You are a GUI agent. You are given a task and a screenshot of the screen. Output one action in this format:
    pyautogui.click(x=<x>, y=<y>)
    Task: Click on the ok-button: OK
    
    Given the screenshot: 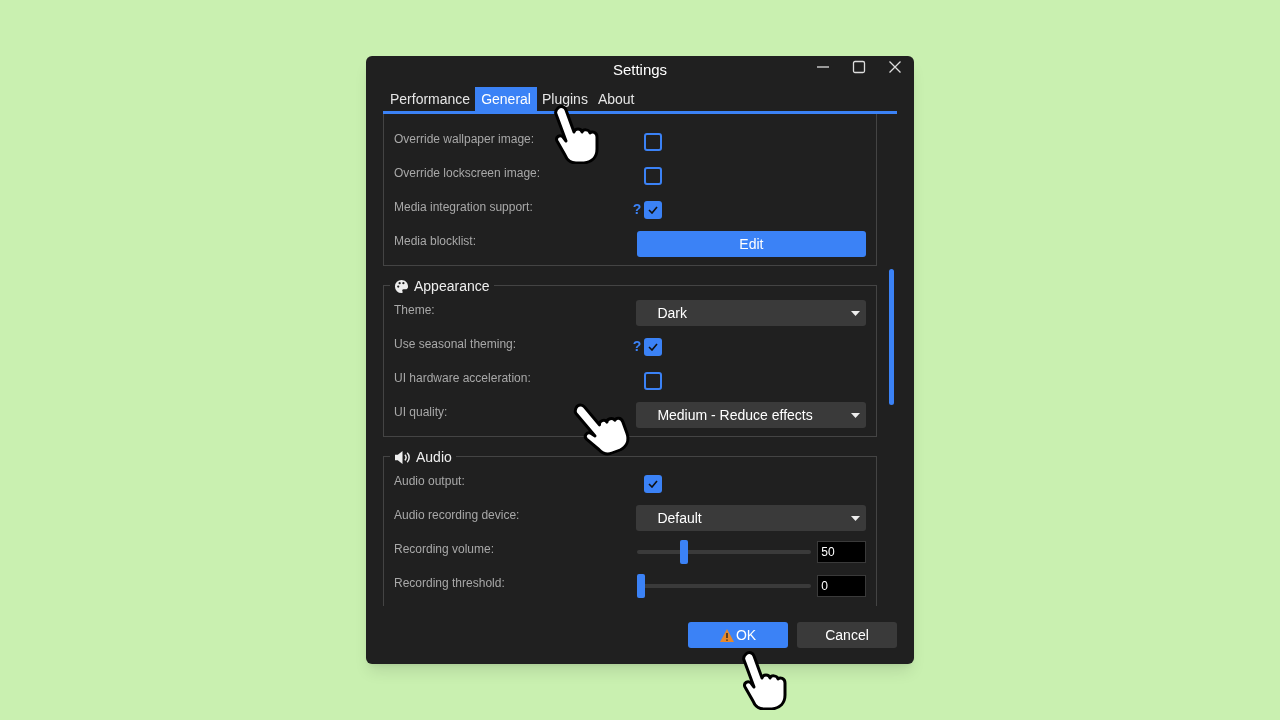 What is the action you would take?
    pyautogui.click(x=738, y=635)
    